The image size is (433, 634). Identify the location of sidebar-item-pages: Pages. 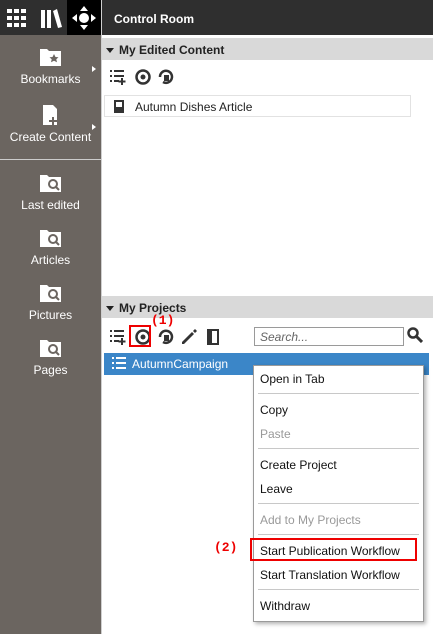
(50, 357).